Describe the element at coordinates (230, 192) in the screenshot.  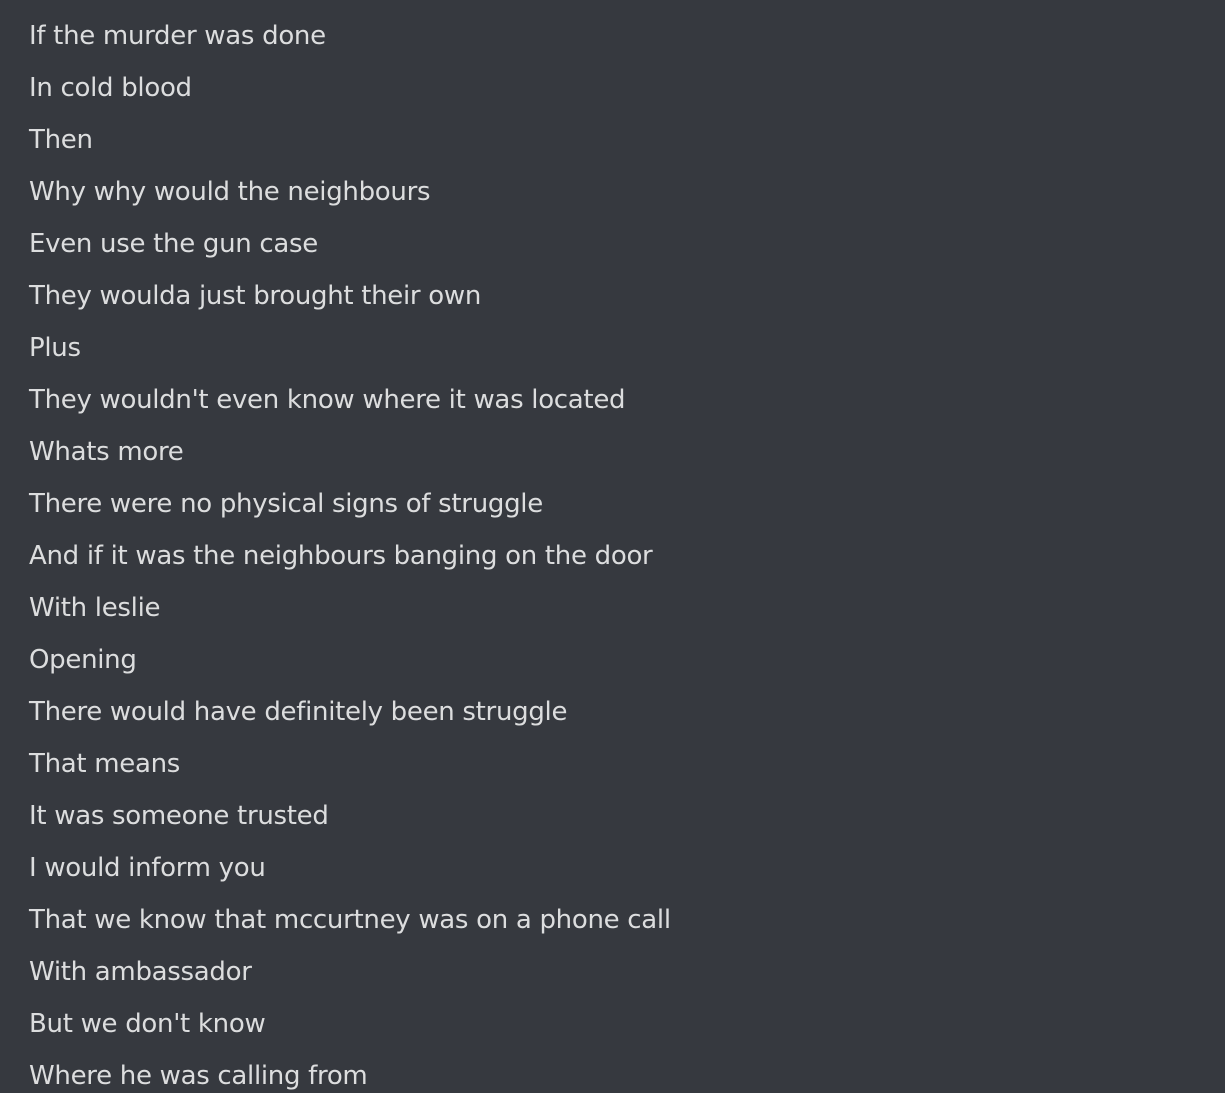
I see `message-line: Why why would the neighbours` at that location.